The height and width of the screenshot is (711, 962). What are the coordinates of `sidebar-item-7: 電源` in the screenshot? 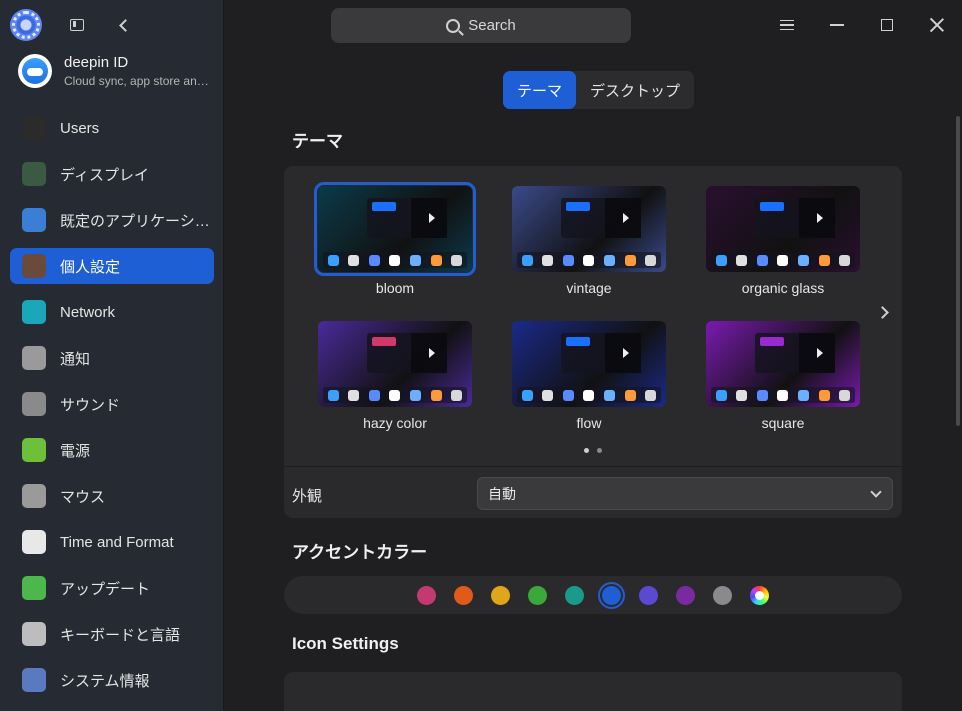 It's located at (112, 450).